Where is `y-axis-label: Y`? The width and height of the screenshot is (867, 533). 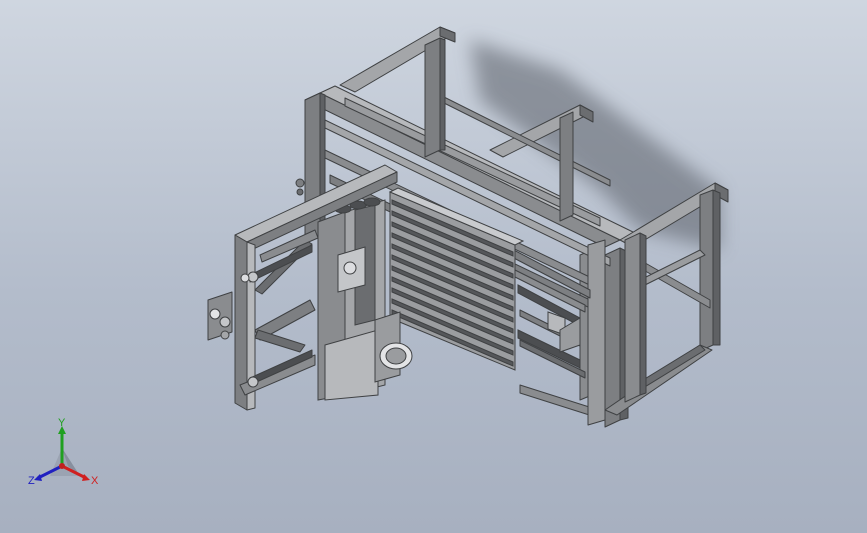 y-axis-label: Y is located at coordinates (62, 423).